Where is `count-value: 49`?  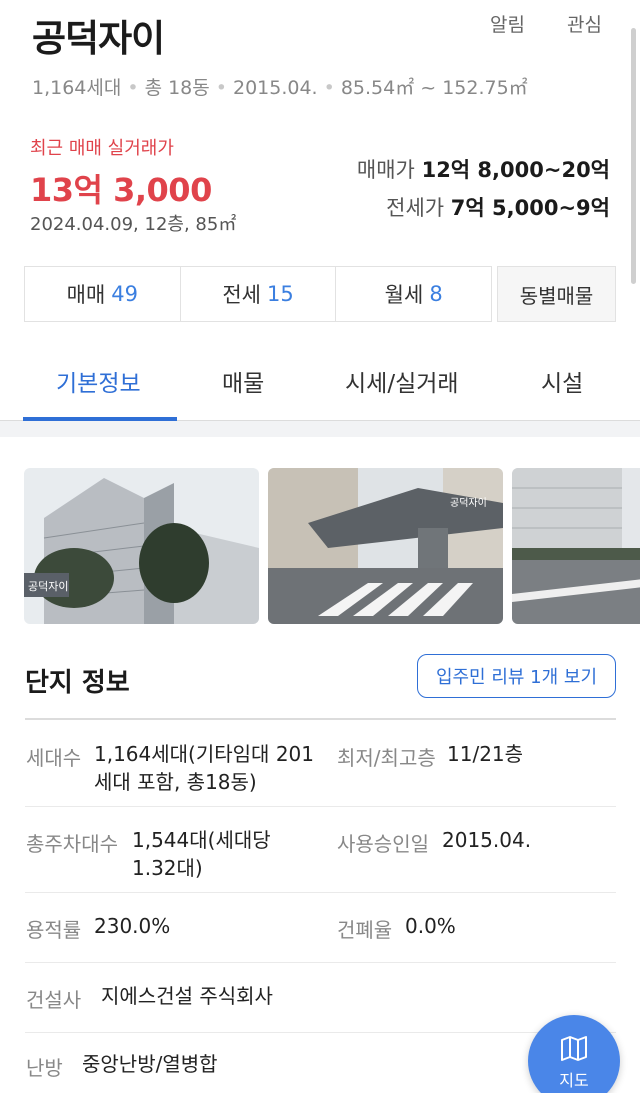 count-value: 49 is located at coordinates (125, 294).